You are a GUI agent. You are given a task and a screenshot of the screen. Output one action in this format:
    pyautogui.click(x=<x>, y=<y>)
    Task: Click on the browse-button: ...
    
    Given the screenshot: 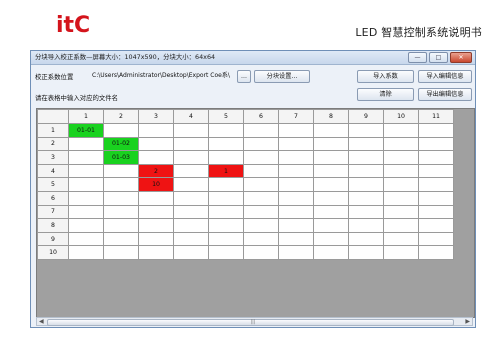 What is the action you would take?
    pyautogui.click(x=244, y=76)
    